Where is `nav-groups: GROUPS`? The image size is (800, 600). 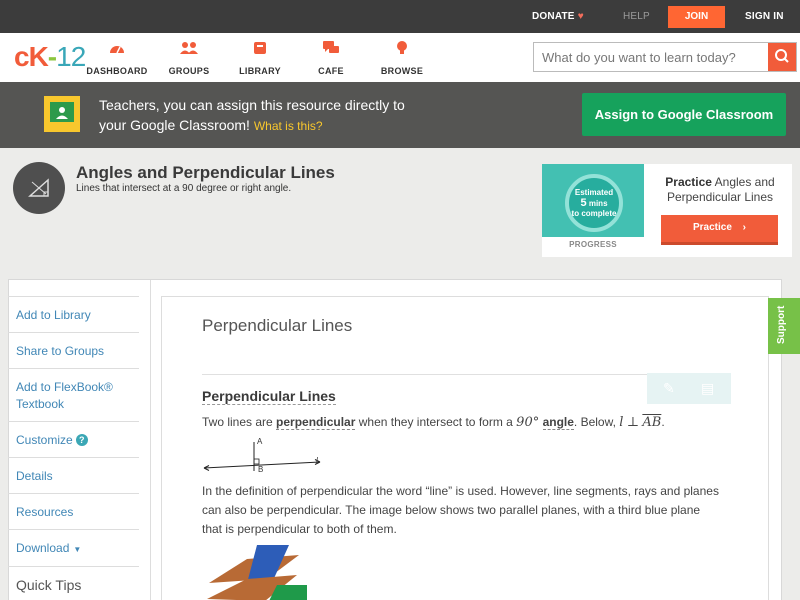
nav-groups: GROUPS is located at coordinates (189, 60).